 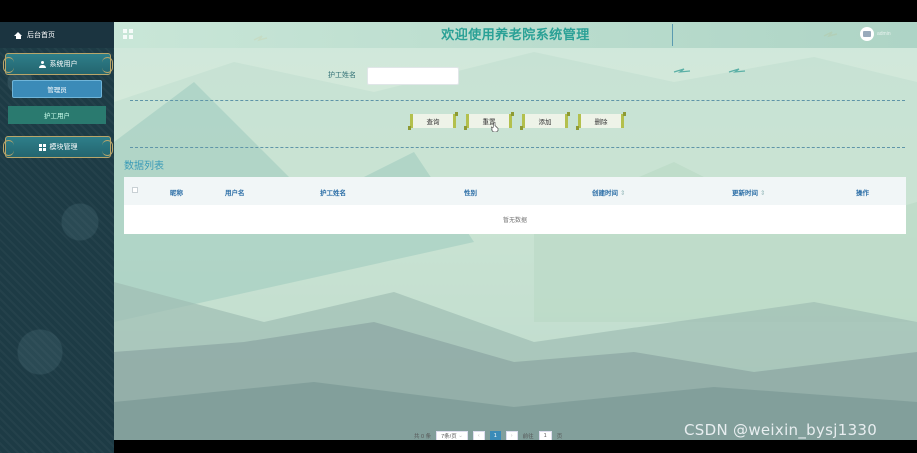 What do you see at coordinates (605, 193) in the screenshot?
I see `column-header-label: 创建时间` at bounding box center [605, 193].